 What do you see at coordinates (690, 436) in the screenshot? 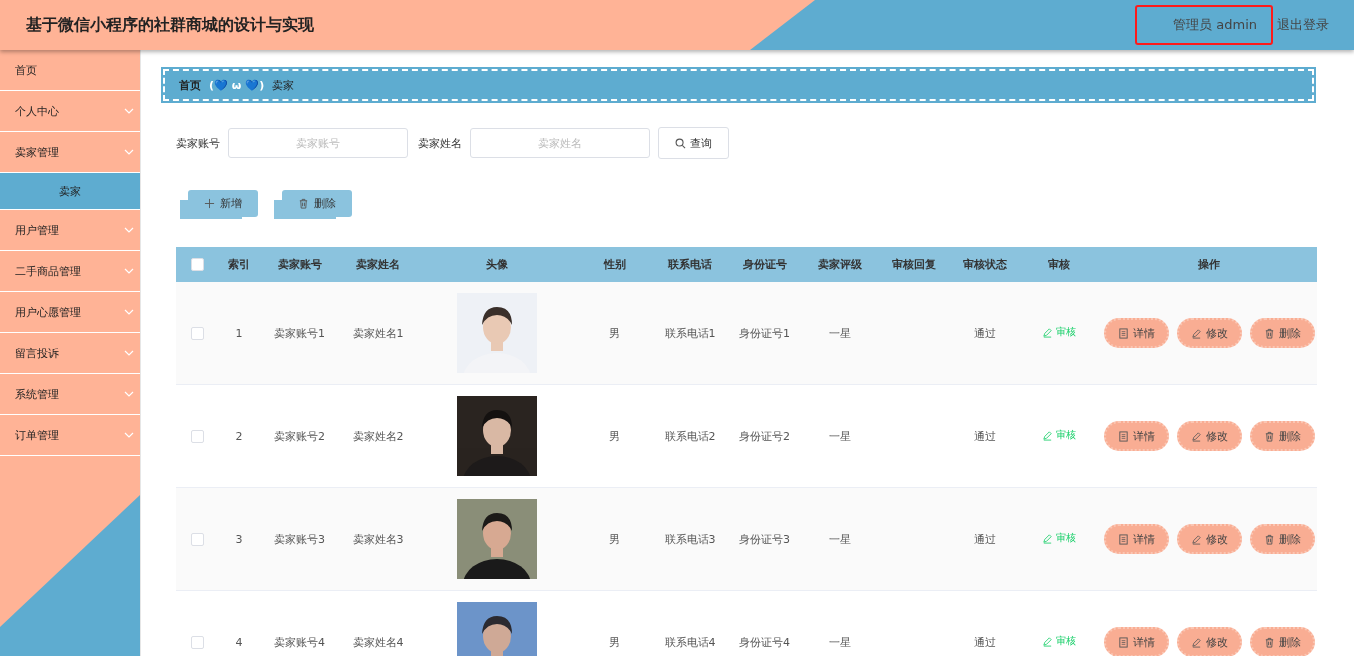
I see `table-cell: 联系电话2` at bounding box center [690, 436].